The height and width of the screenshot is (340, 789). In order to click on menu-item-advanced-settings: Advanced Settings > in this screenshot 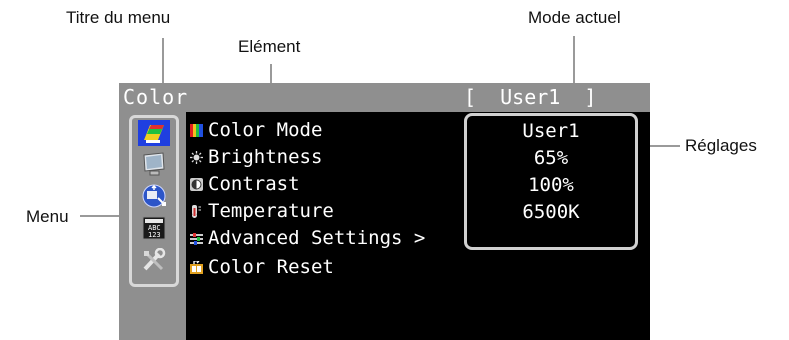, I will do `click(307, 238)`.